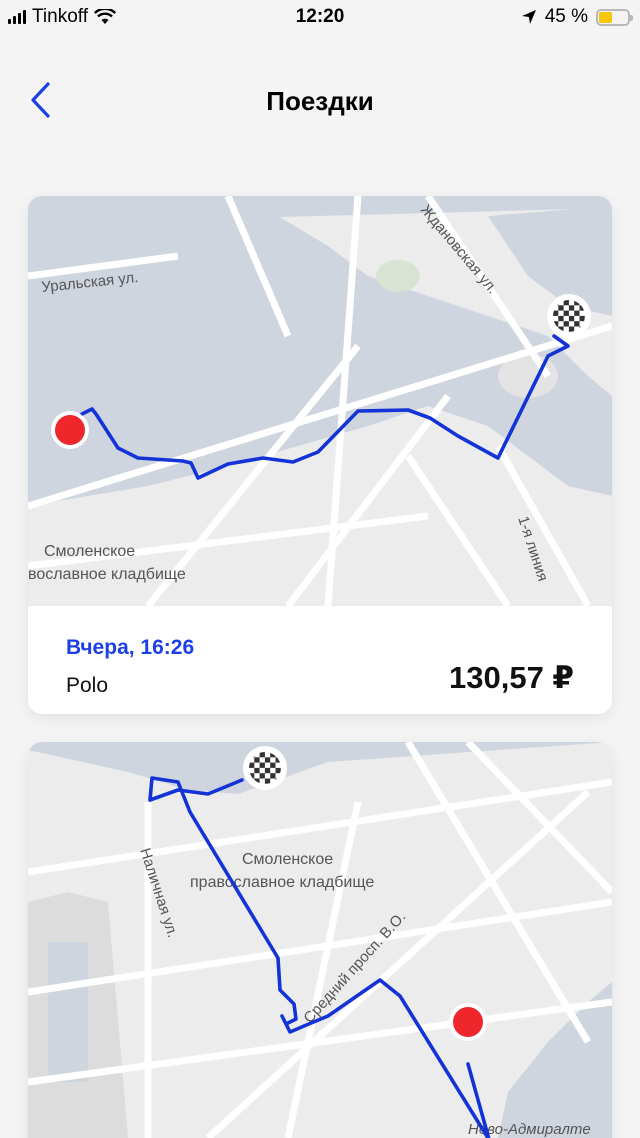  I want to click on location-arrow-icon, so click(528, 17).